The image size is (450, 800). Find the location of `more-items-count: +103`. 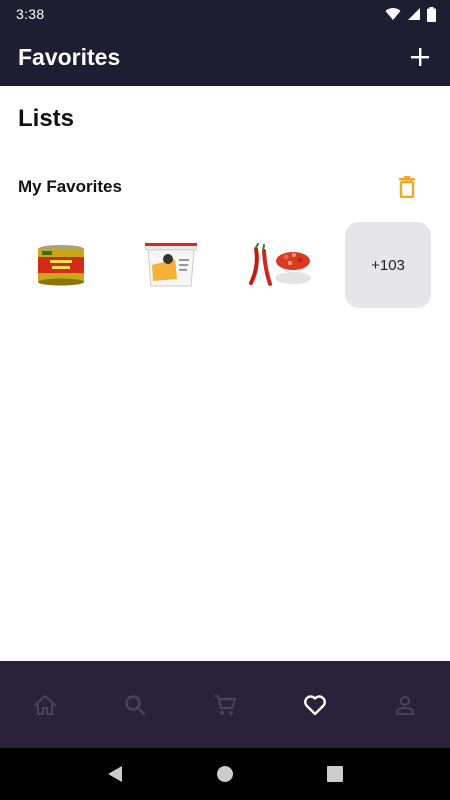

more-items-count: +103 is located at coordinates (388, 265).